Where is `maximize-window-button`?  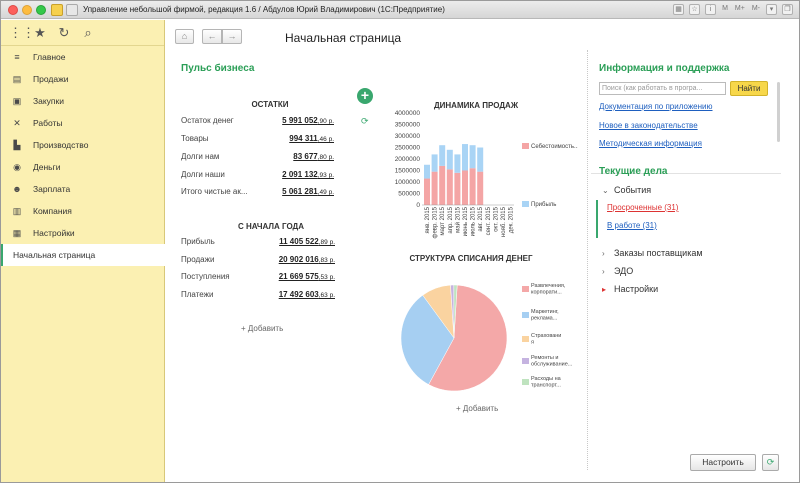 maximize-window-button is located at coordinates (41, 10).